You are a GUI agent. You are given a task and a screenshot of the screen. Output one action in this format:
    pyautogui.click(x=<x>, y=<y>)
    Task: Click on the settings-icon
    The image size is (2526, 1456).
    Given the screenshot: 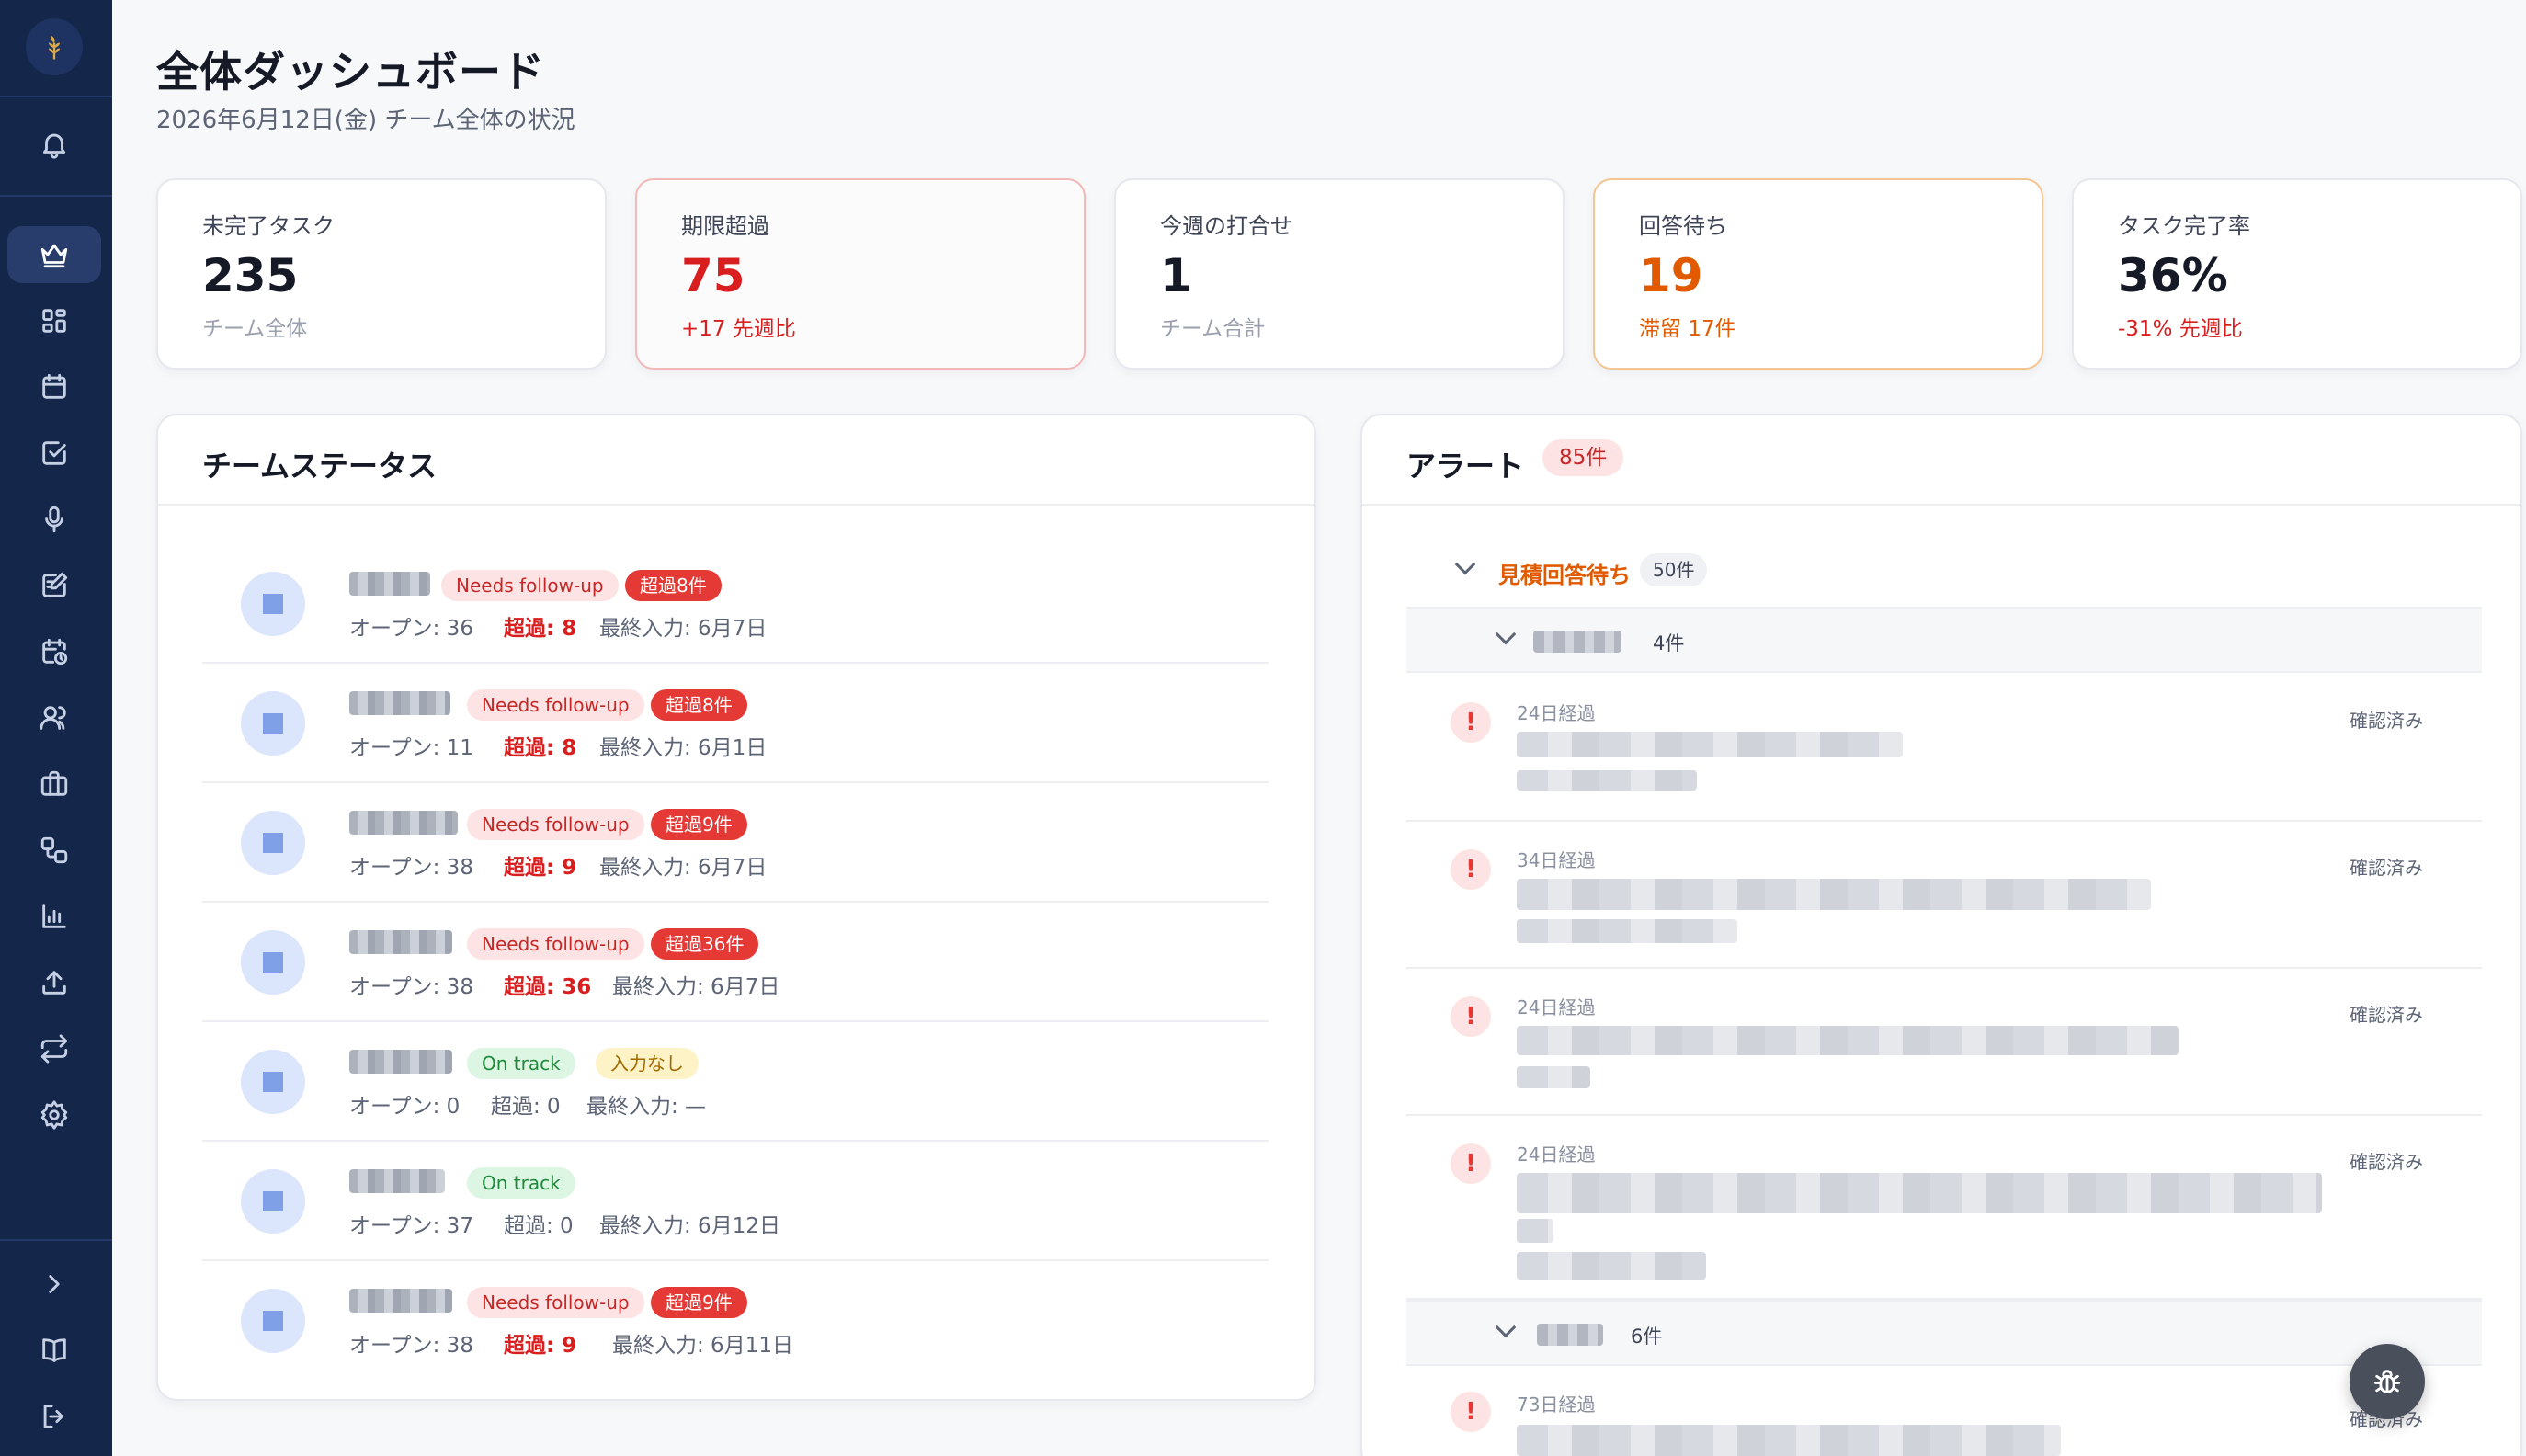 What is the action you would take?
    pyautogui.click(x=54, y=1115)
    